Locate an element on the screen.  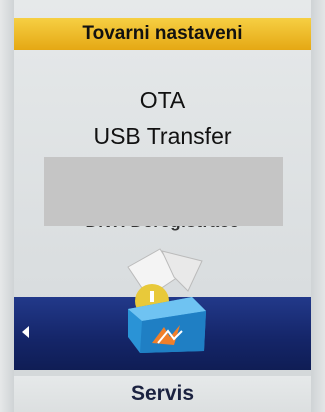
service-box-icon is located at coordinates (166, 300).